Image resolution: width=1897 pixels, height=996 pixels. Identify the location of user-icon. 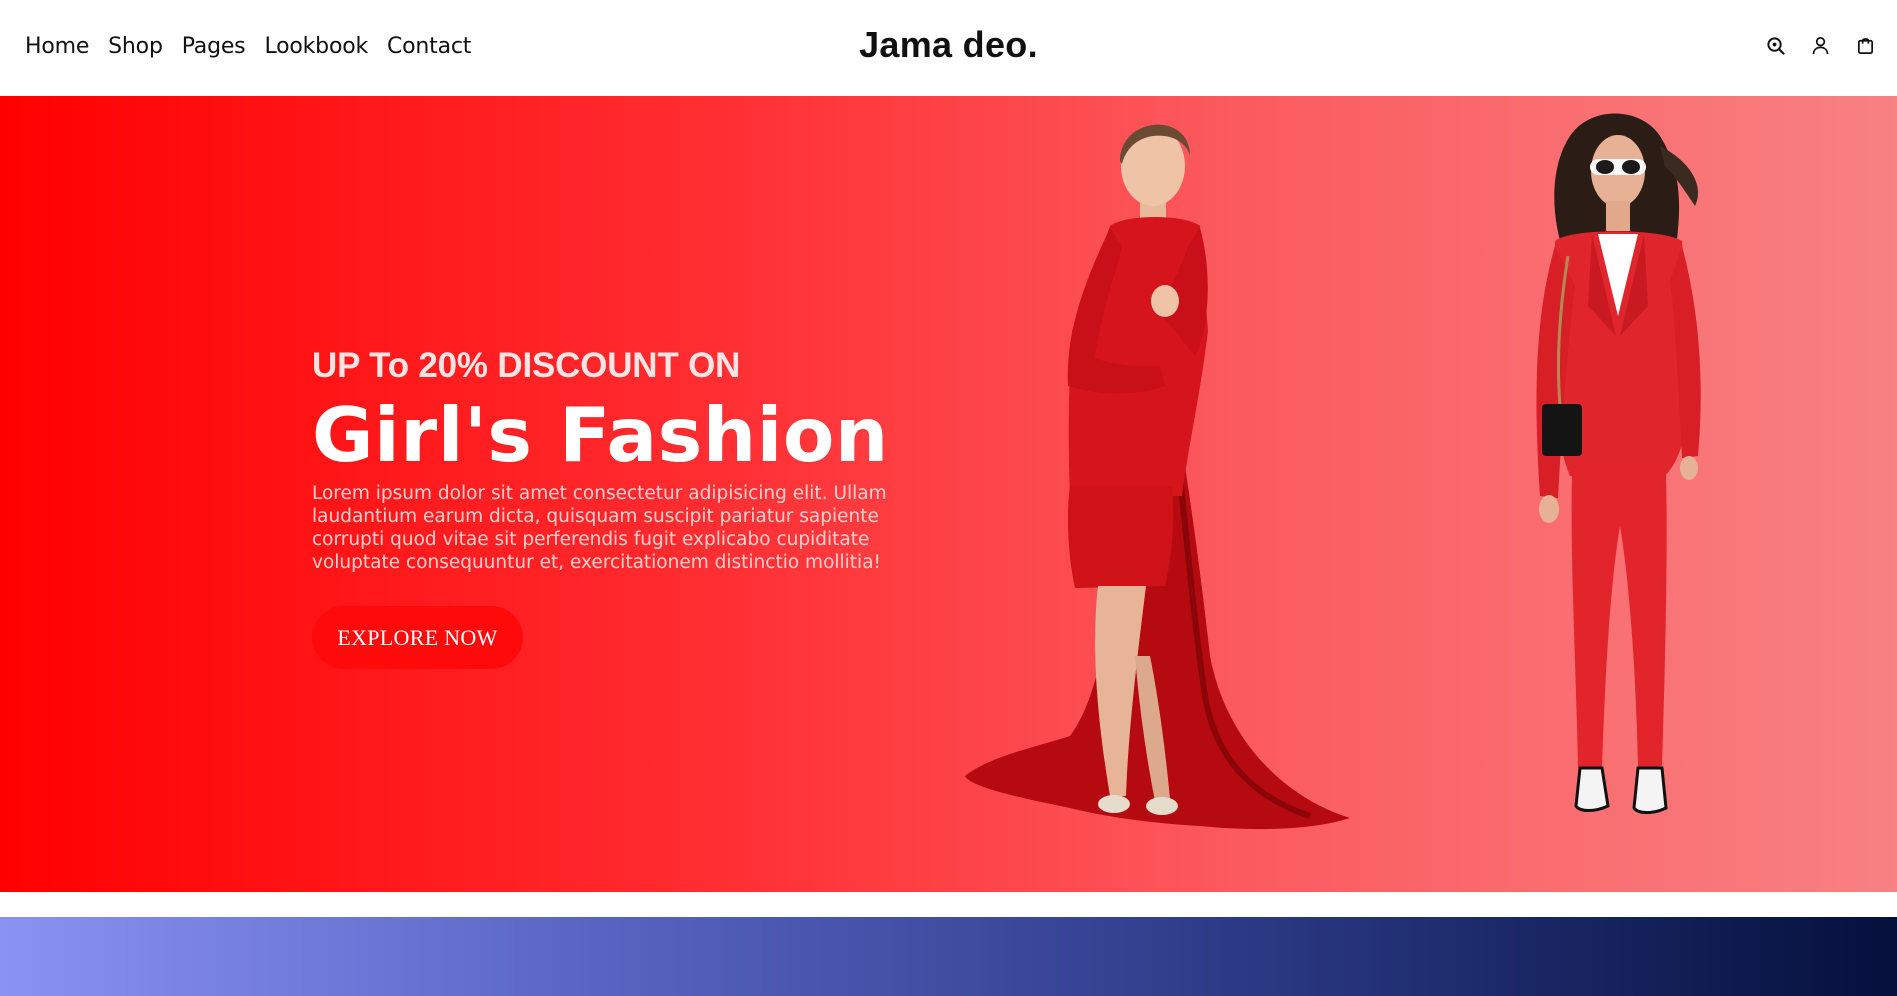
(1820, 45).